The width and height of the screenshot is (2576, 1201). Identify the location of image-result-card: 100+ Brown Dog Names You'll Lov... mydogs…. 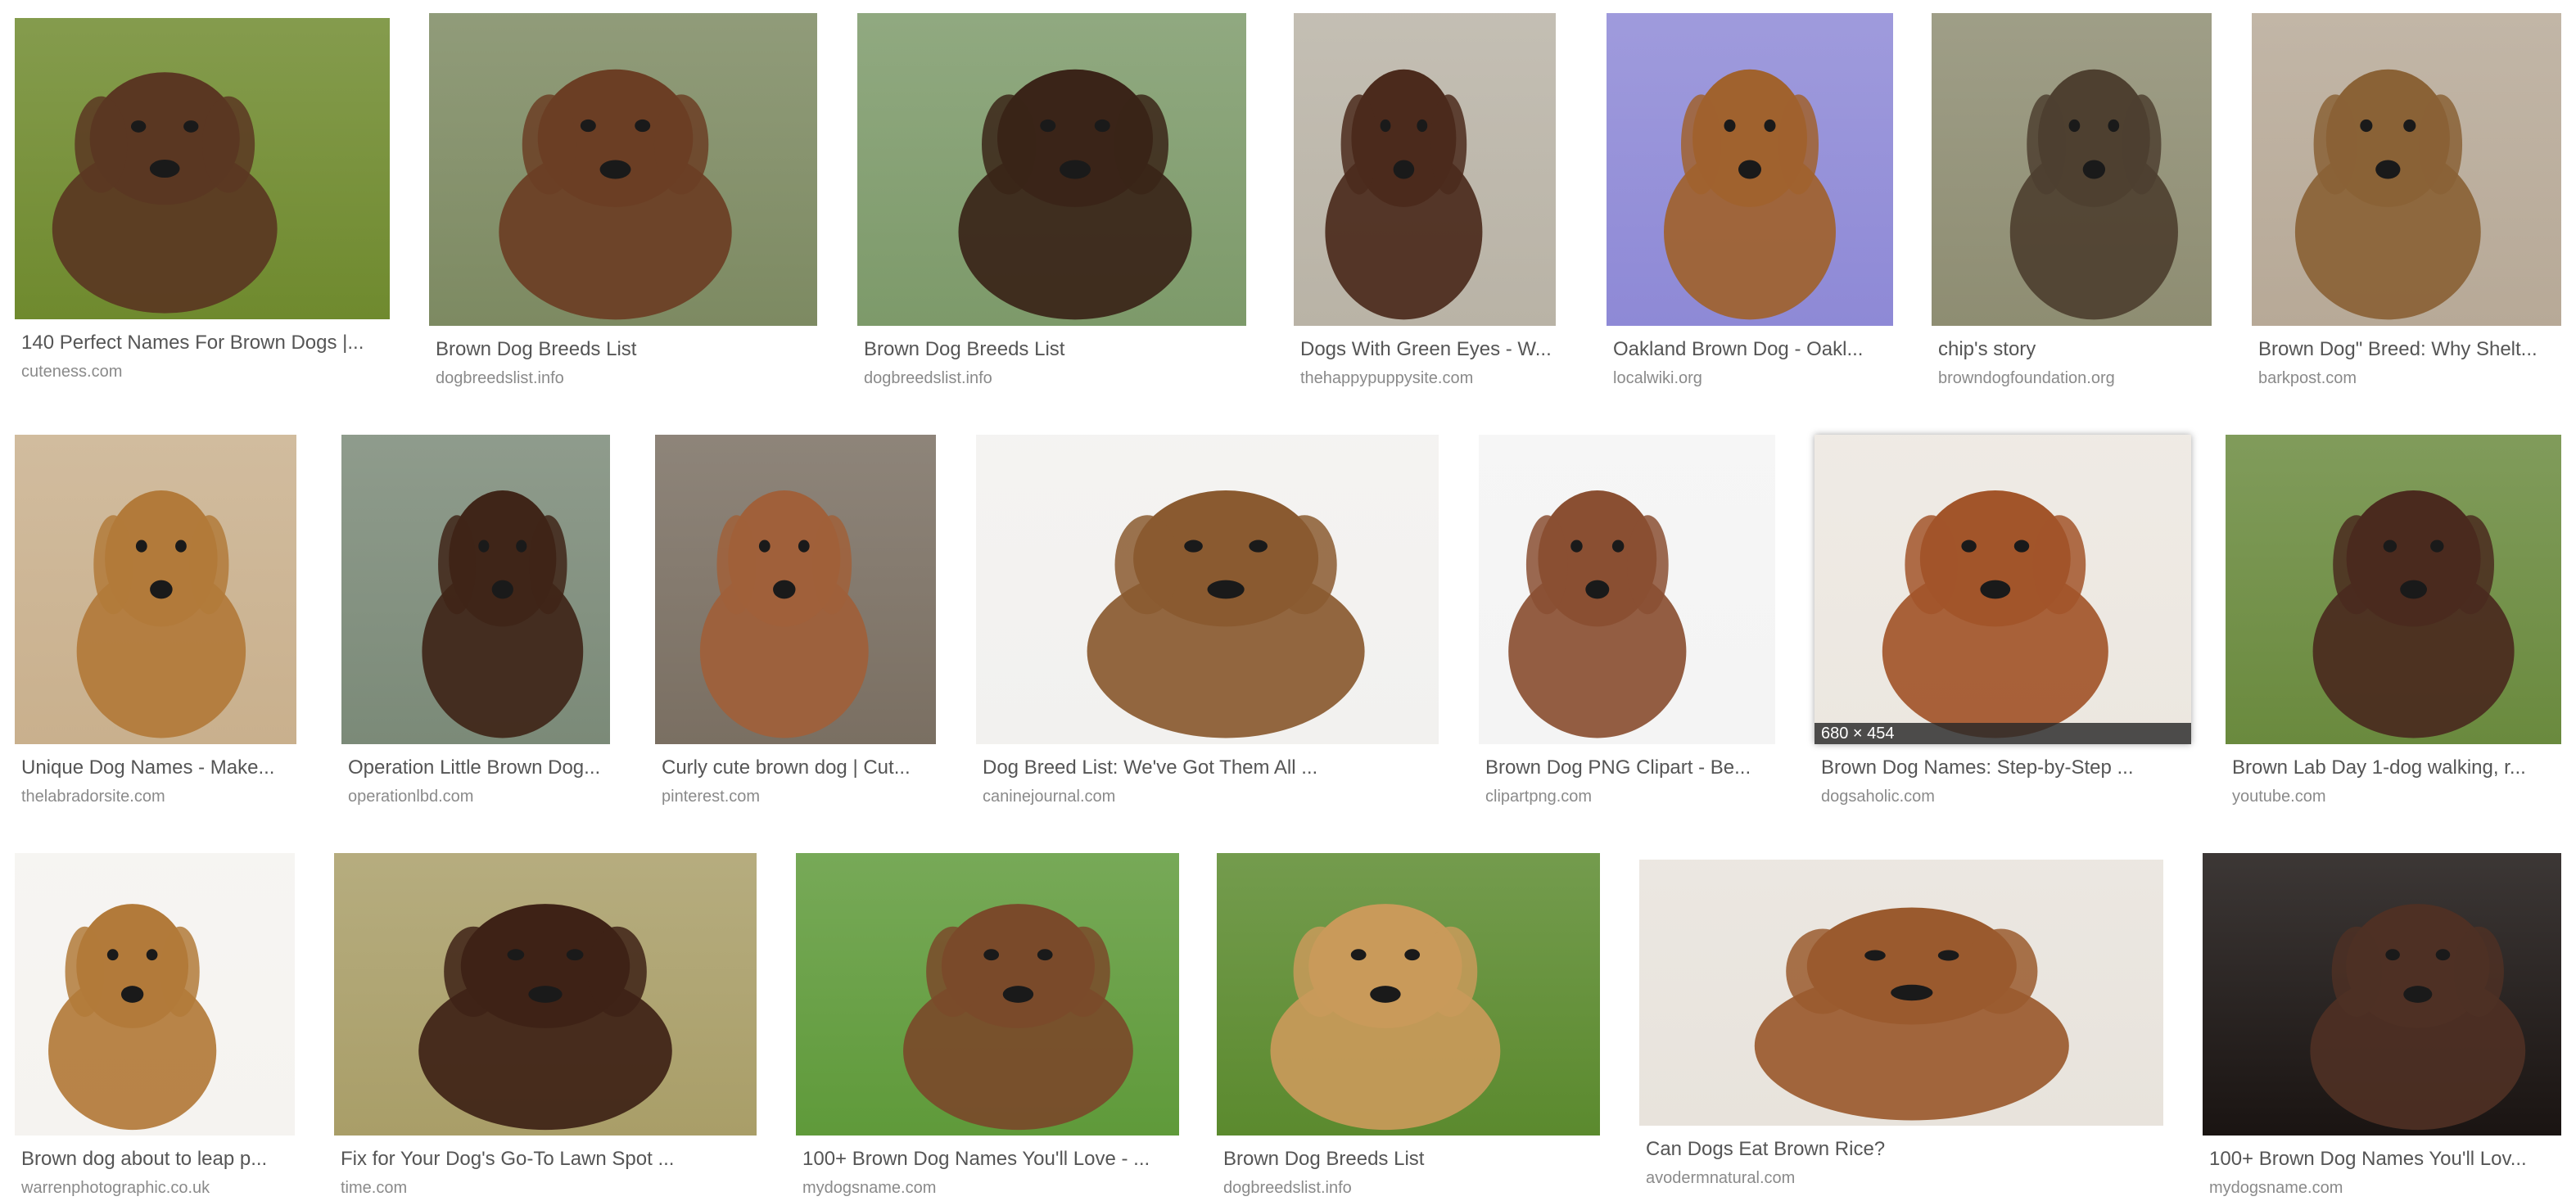
(2382, 1027).